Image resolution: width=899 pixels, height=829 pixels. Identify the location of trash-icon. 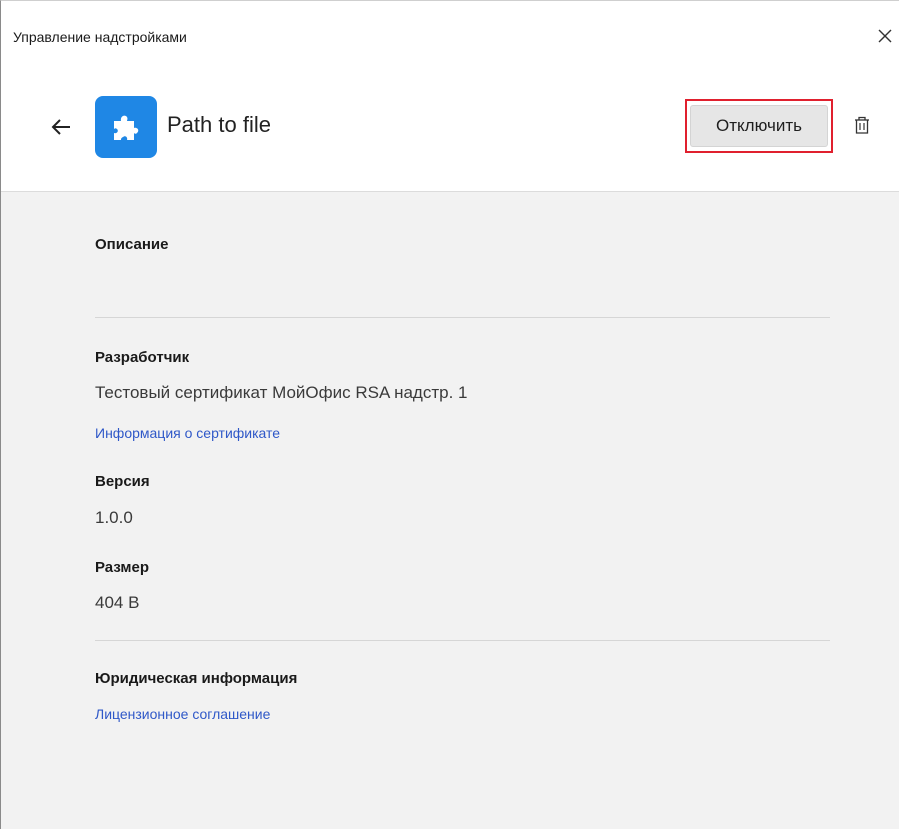
(862, 125).